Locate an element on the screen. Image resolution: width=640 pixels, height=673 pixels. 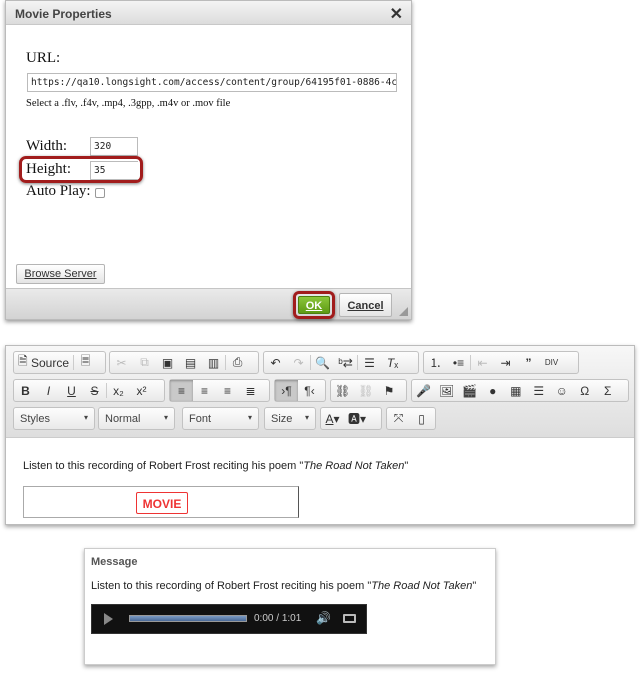
toolbar-group-insert: 🎤 🖼 🎬 ● ▦ ☰ ☺ Ω Σ is located at coordinates (520, 390).